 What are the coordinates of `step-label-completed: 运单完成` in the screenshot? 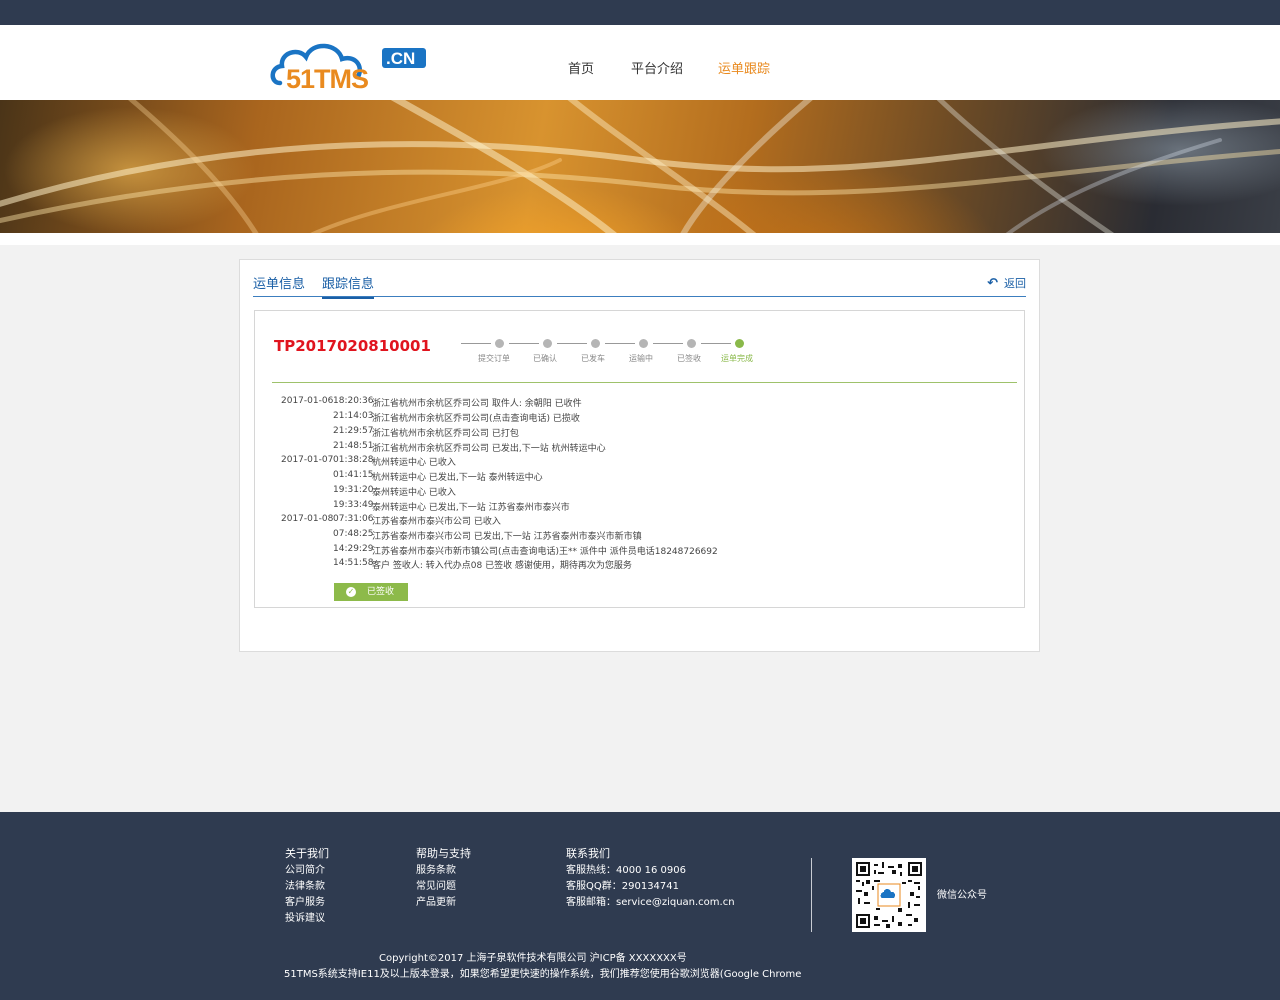 It's located at (737, 358).